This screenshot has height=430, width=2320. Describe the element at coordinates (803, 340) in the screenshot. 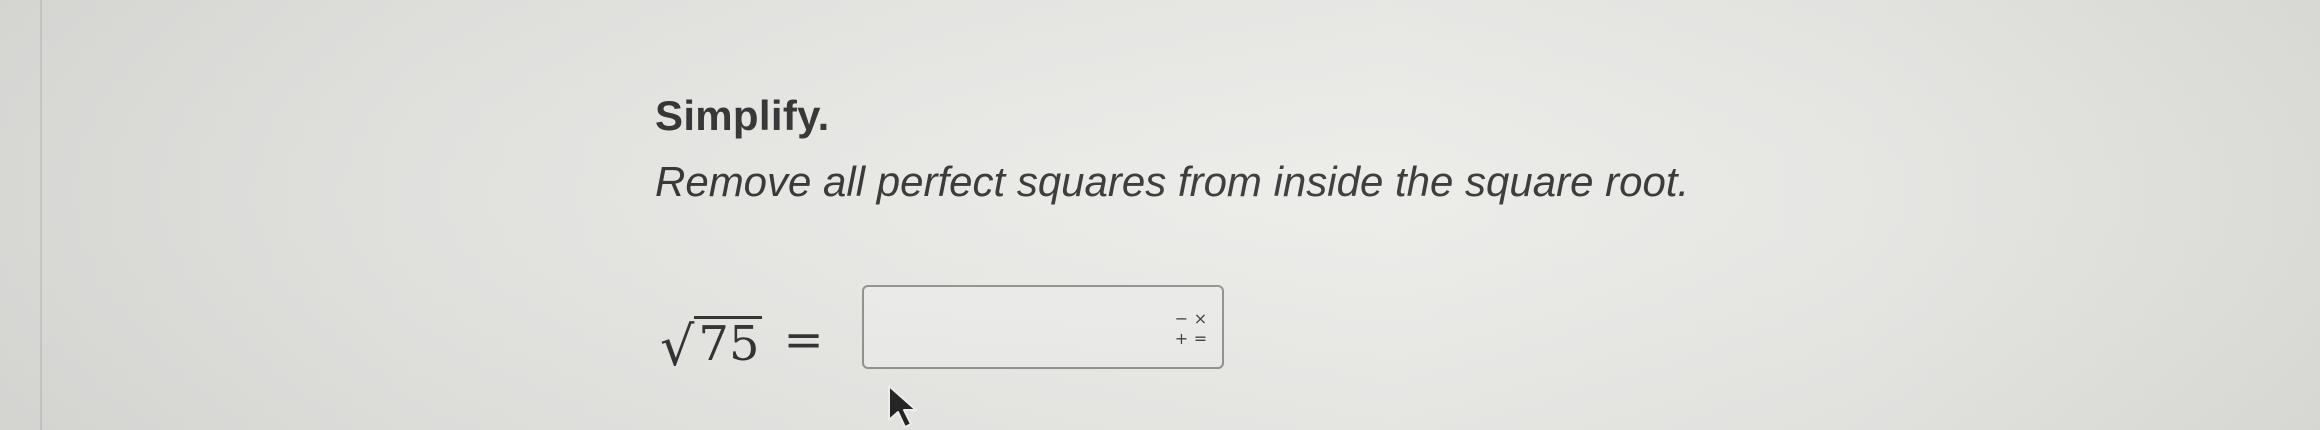

I see `equals-sign: =` at that location.